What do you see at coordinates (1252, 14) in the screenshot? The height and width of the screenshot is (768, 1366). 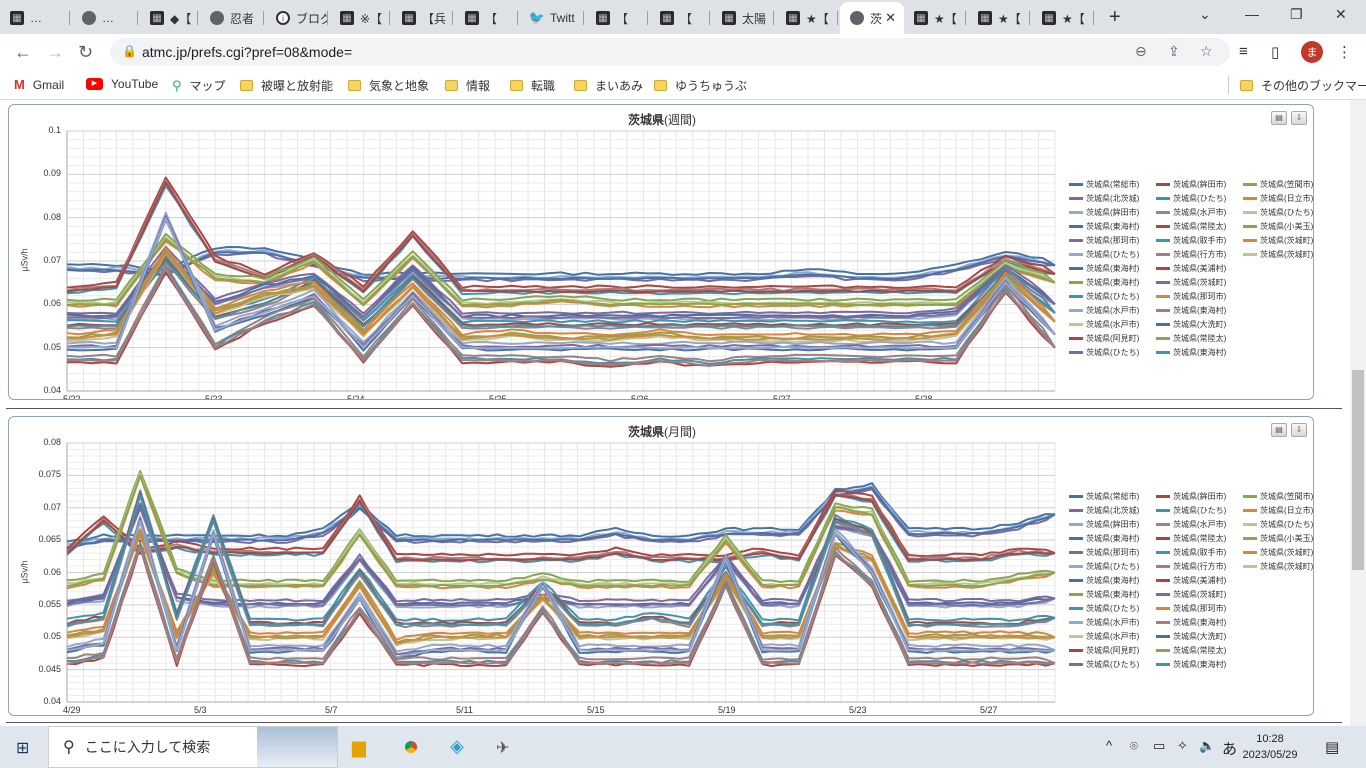 I see `minimize-button: —` at bounding box center [1252, 14].